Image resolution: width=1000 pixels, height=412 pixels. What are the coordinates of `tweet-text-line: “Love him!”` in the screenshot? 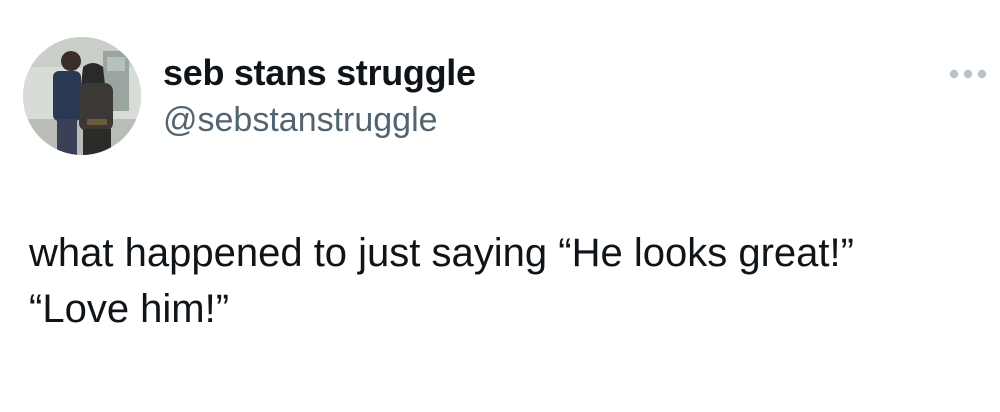 It's located at (129, 309).